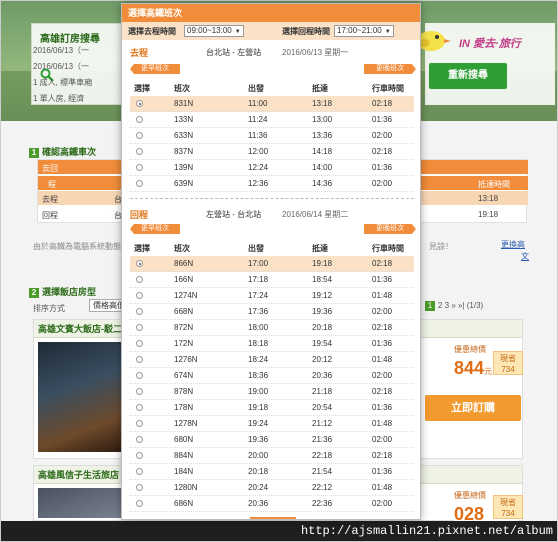 The width and height of the screenshot is (558, 542). I want to click on arrival-time: 13:18, so click(322, 103).